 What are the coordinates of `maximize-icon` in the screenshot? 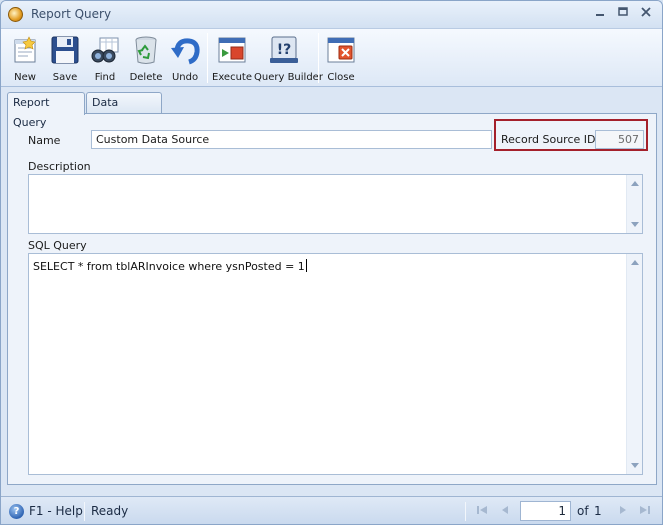 It's located at (623, 11).